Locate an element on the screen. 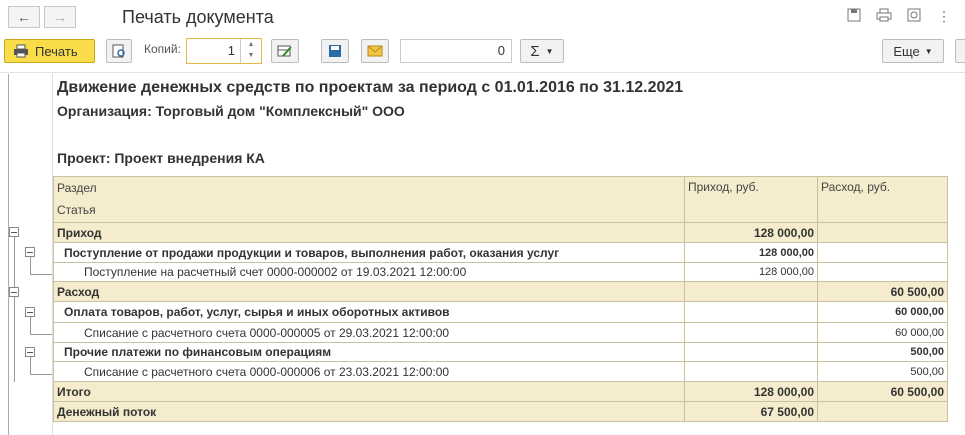 This screenshot has height=435, width=965. print-button-label: Печать is located at coordinates (56, 51).